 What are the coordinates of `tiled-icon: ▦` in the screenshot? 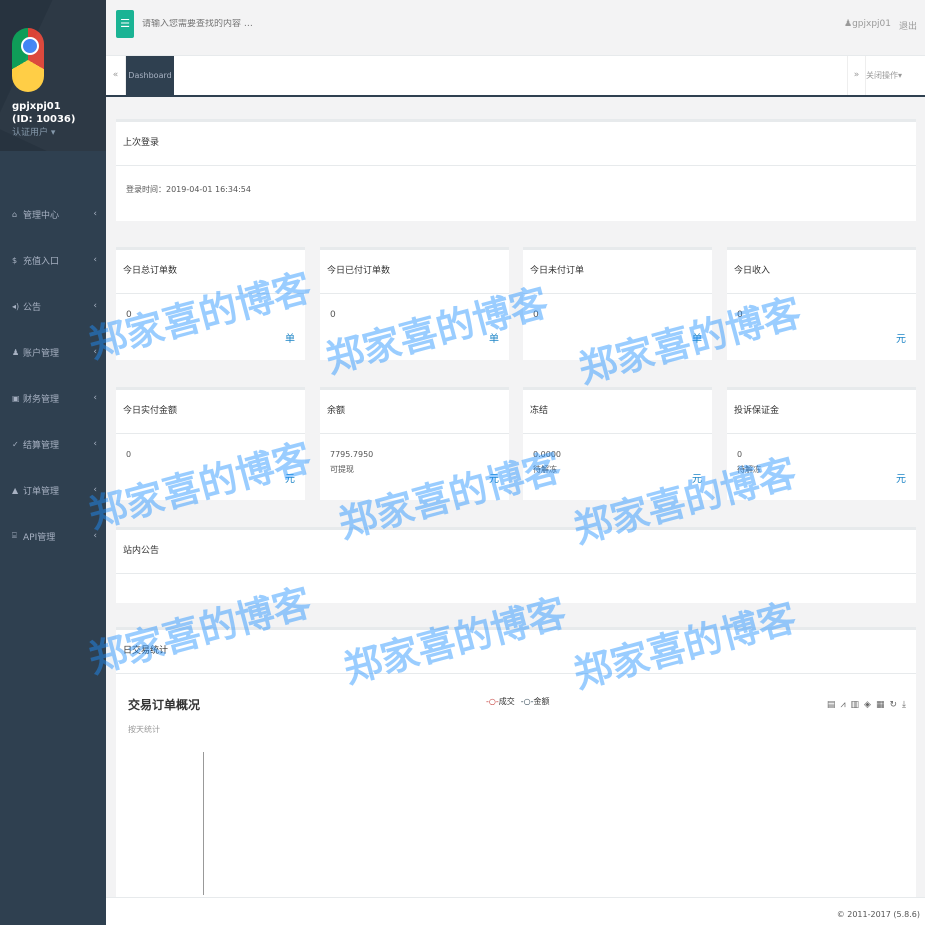 It's located at (880, 705).